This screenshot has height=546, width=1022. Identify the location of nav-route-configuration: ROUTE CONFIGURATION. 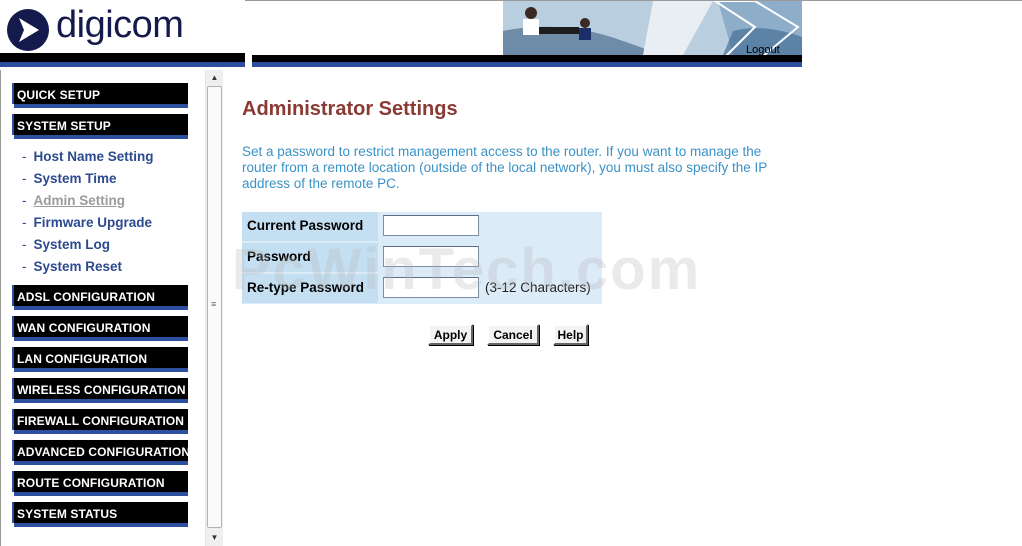
(100, 484).